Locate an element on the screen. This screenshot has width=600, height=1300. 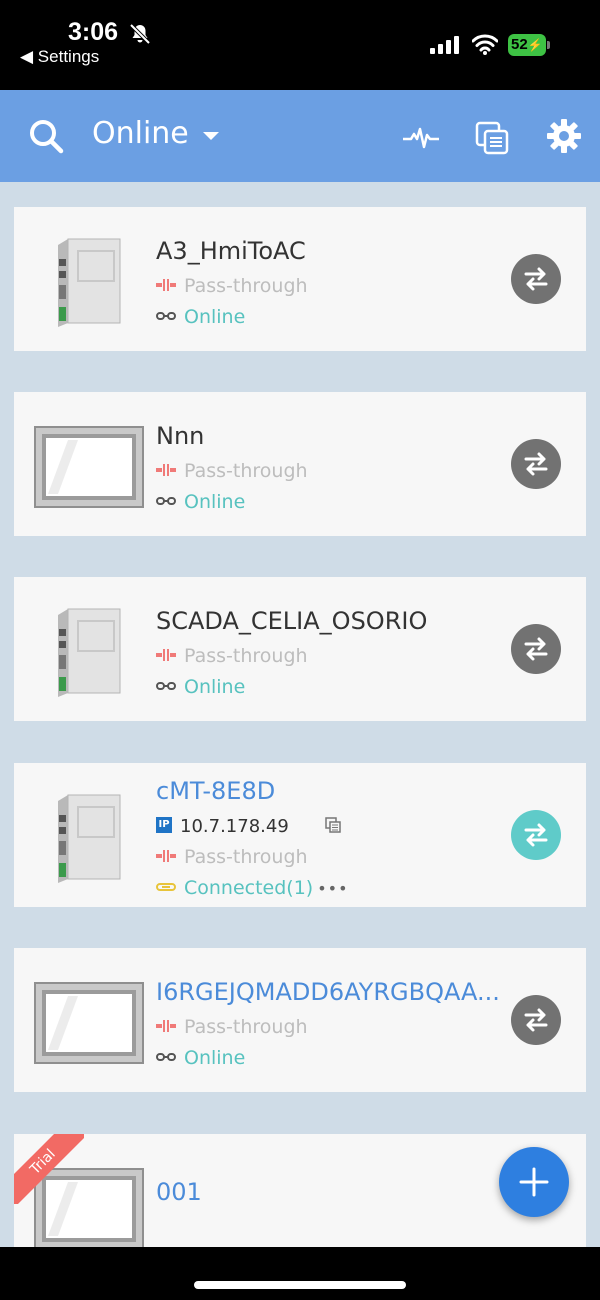
connection-status-row: Connected(1) ••• is located at coordinates (252, 888).